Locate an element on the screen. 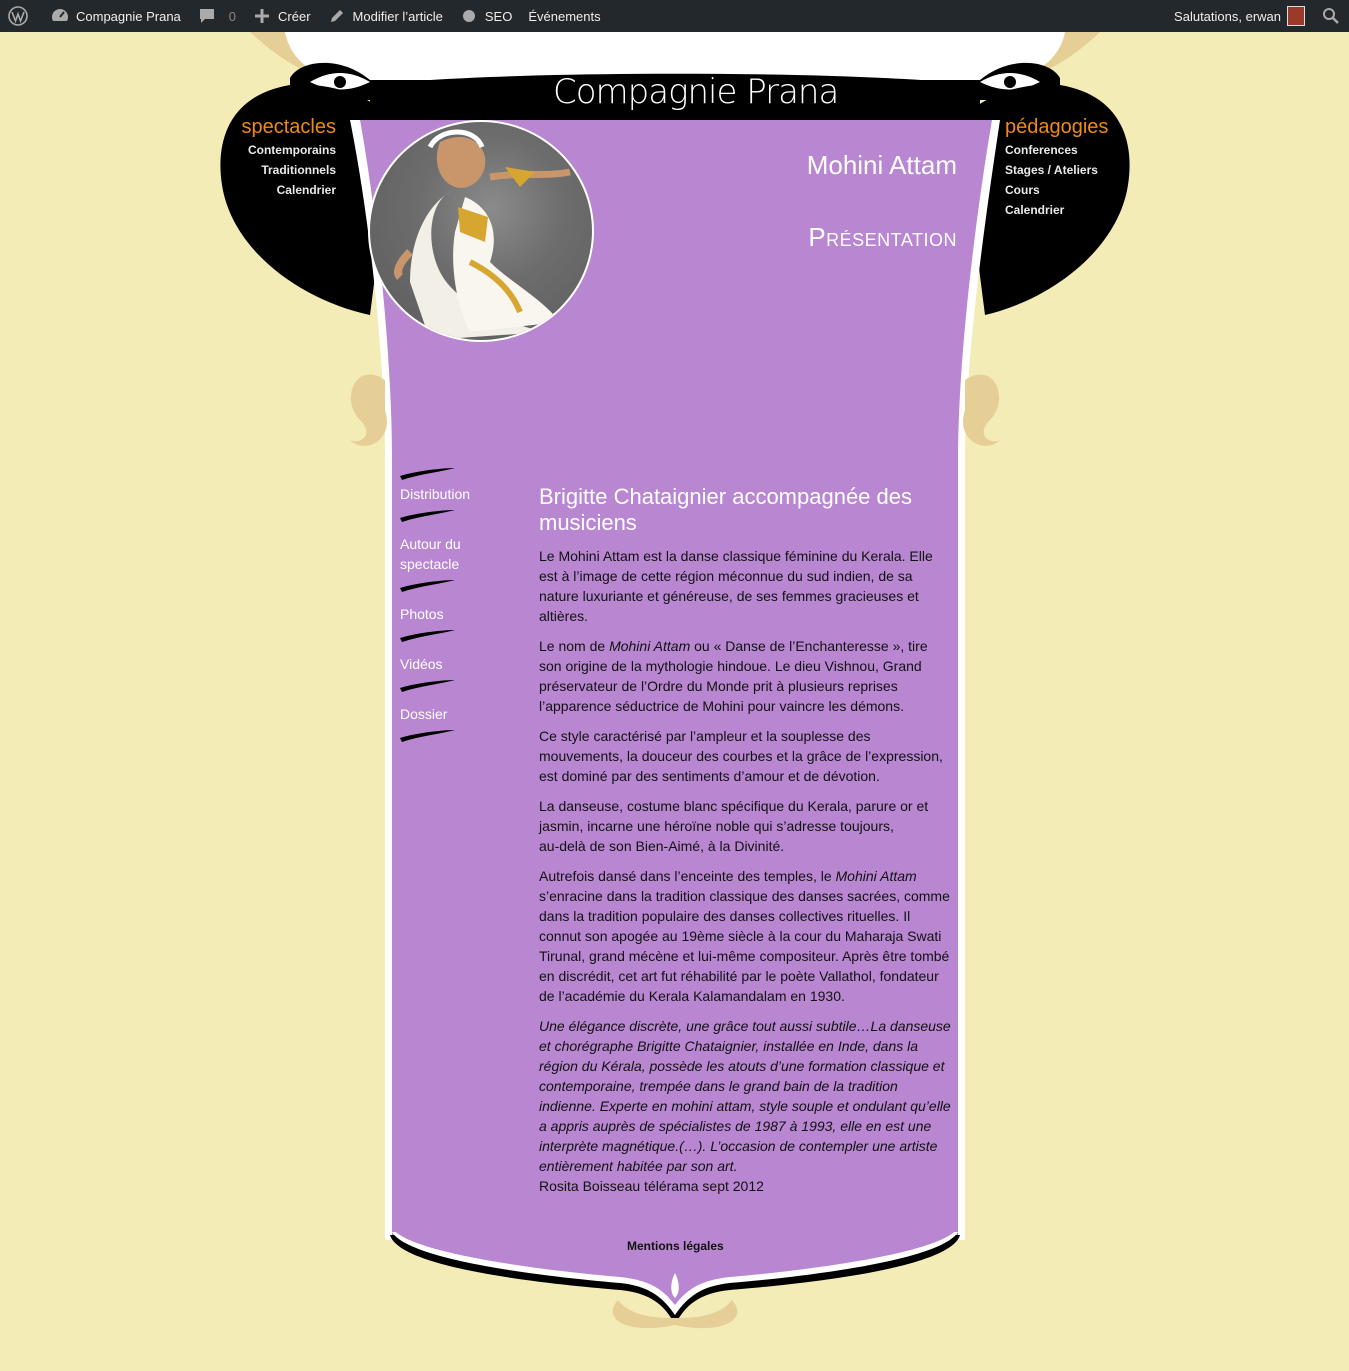 This screenshot has width=1349, height=1371. wordpress-logo-button is located at coordinates (21, 16).